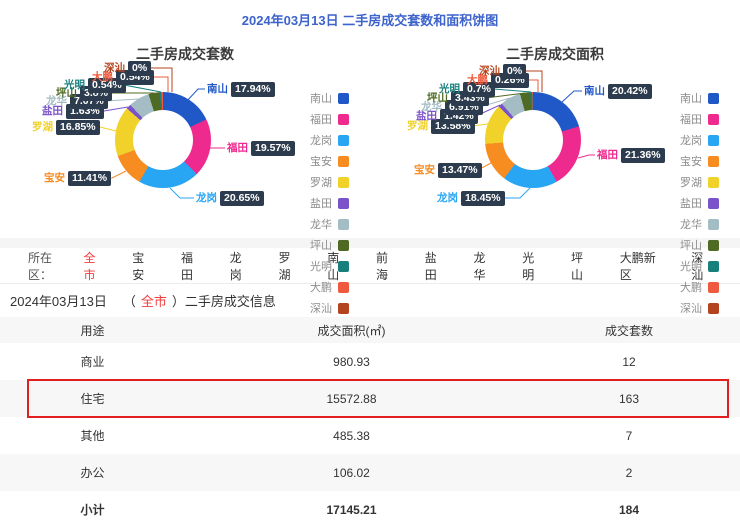 The image size is (740, 527). What do you see at coordinates (356, 436) in the screenshot?
I see `table-row: 其他 485.38 7` at bounding box center [356, 436].